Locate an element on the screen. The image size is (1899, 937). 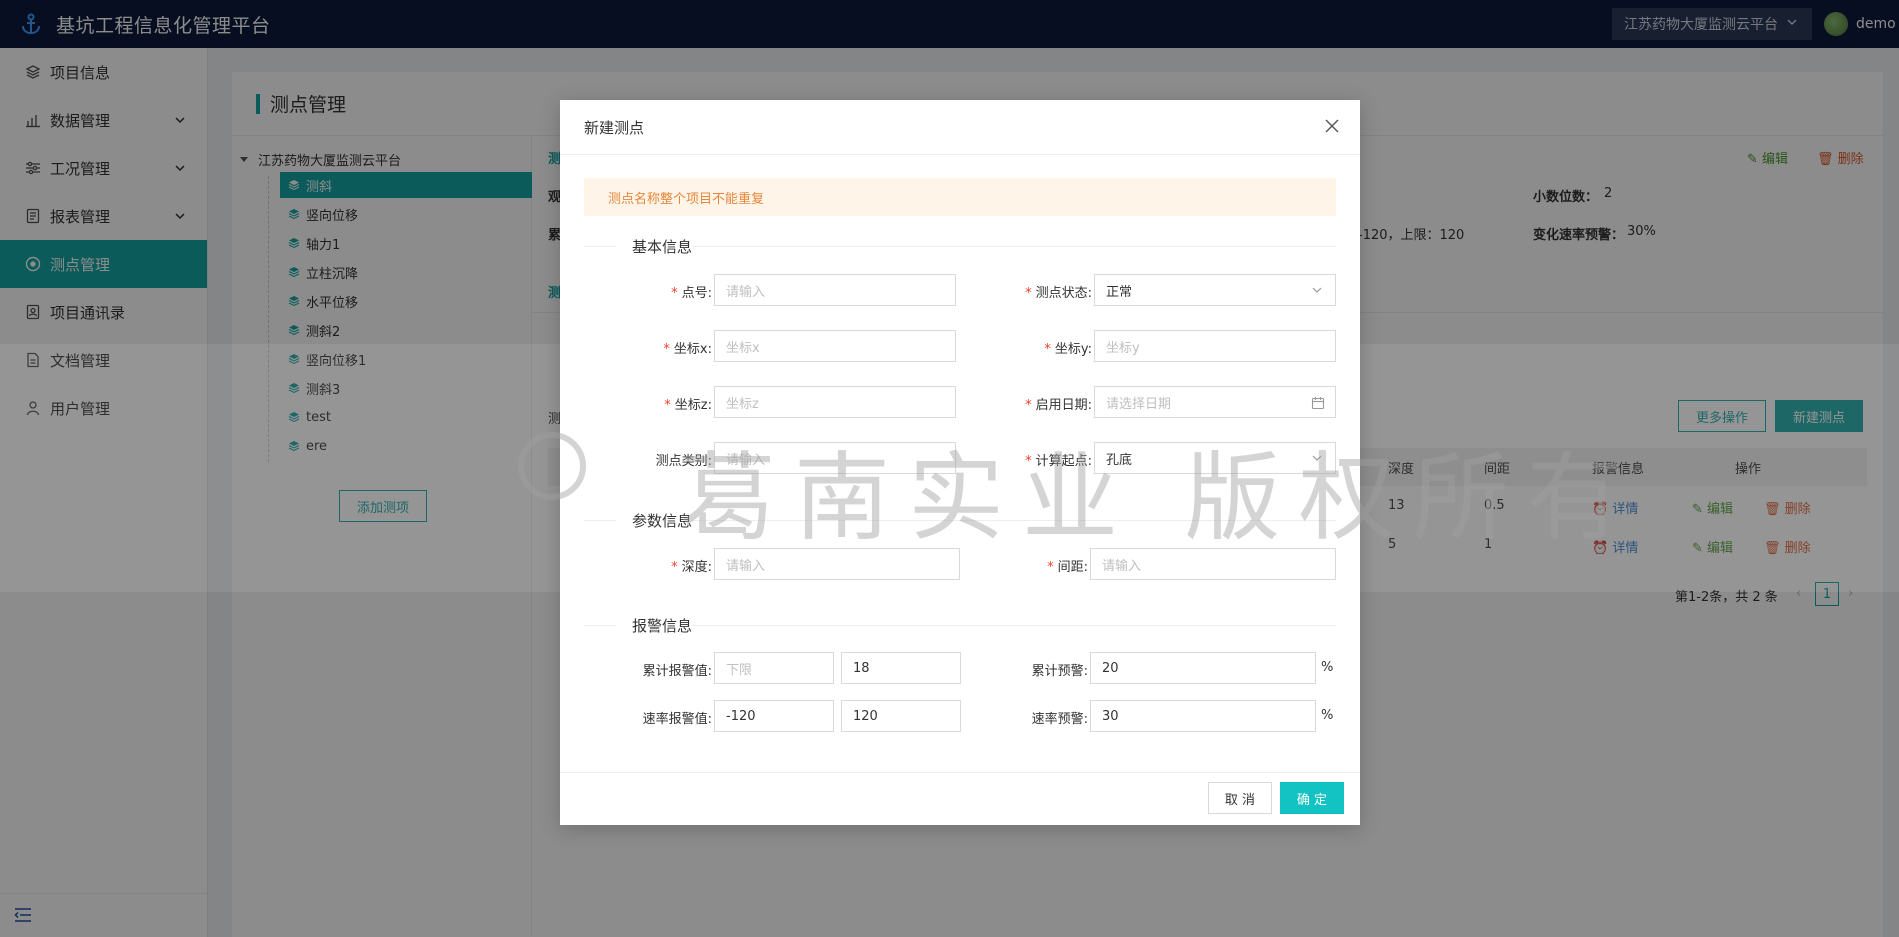
cum-alarm-lower-input: 下限 is located at coordinates (774, 668).